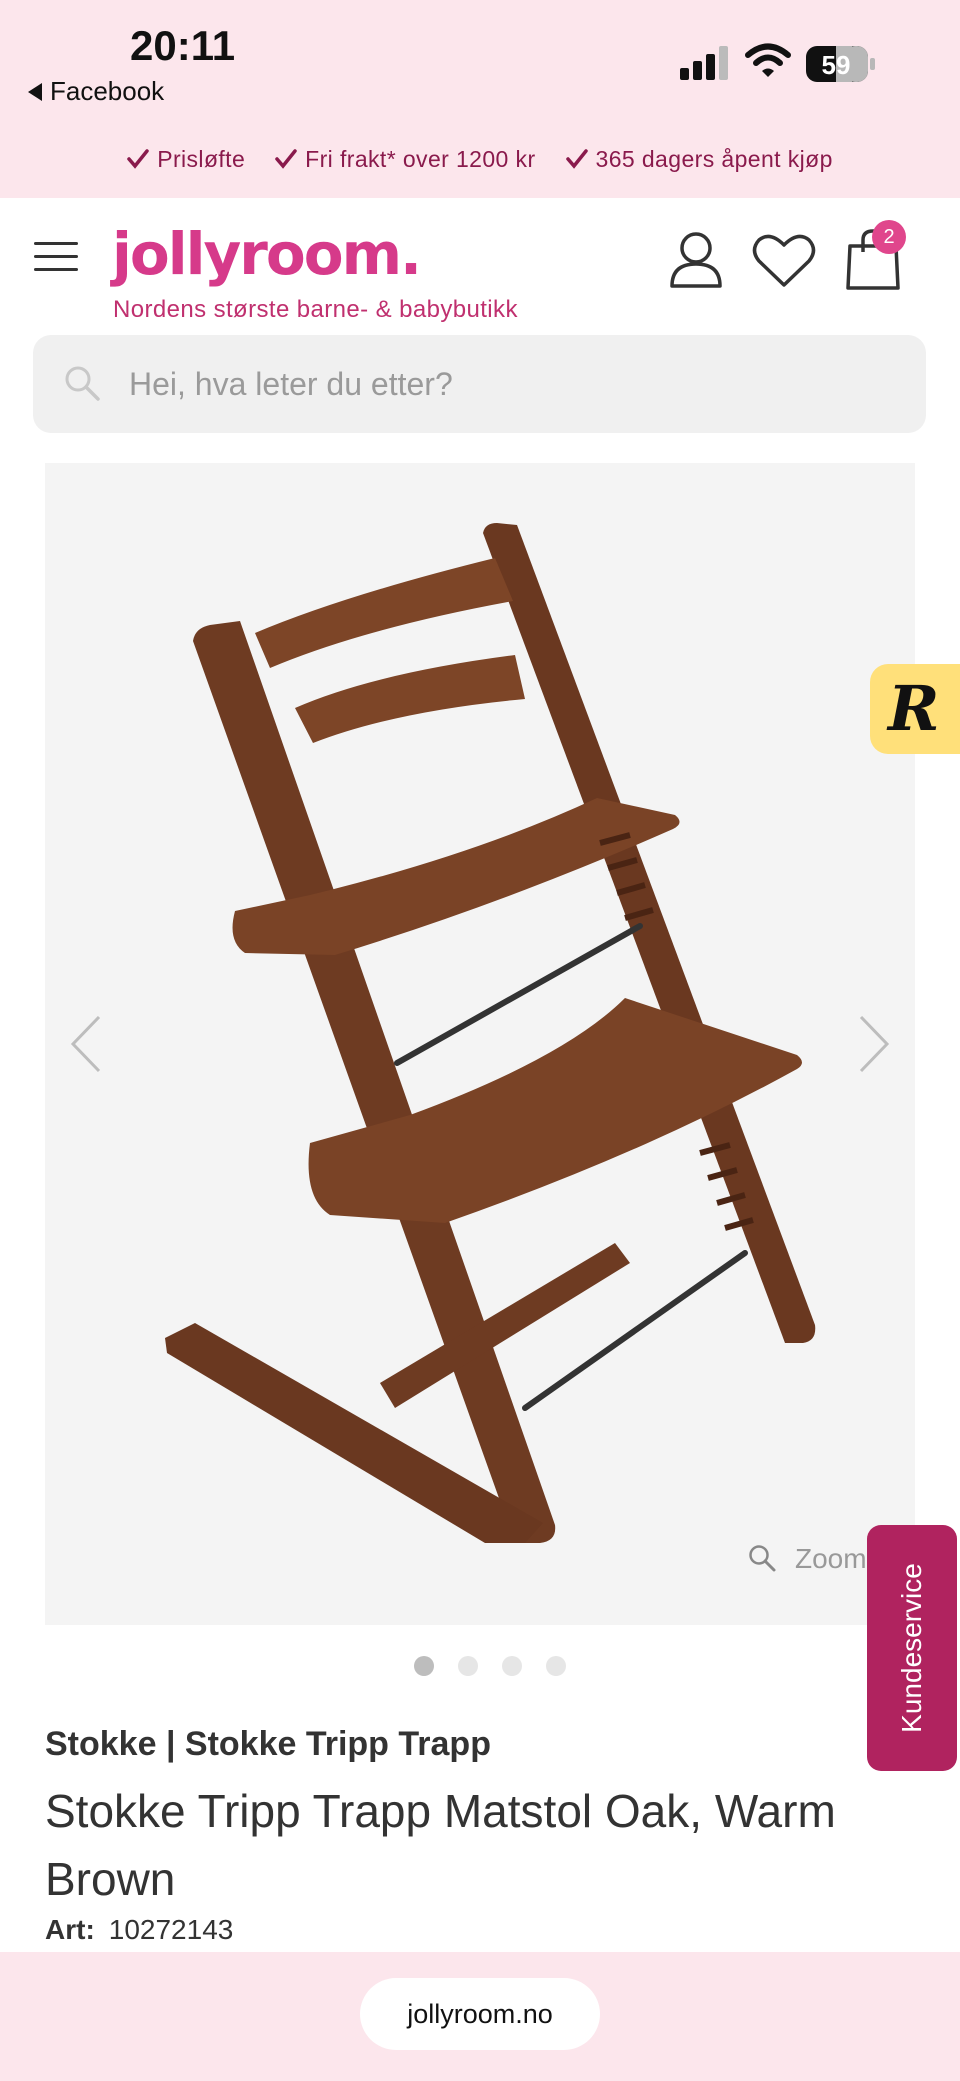 This screenshot has width=960, height=2081. What do you see at coordinates (171, 1929) in the screenshot?
I see `article-number: 10272143` at bounding box center [171, 1929].